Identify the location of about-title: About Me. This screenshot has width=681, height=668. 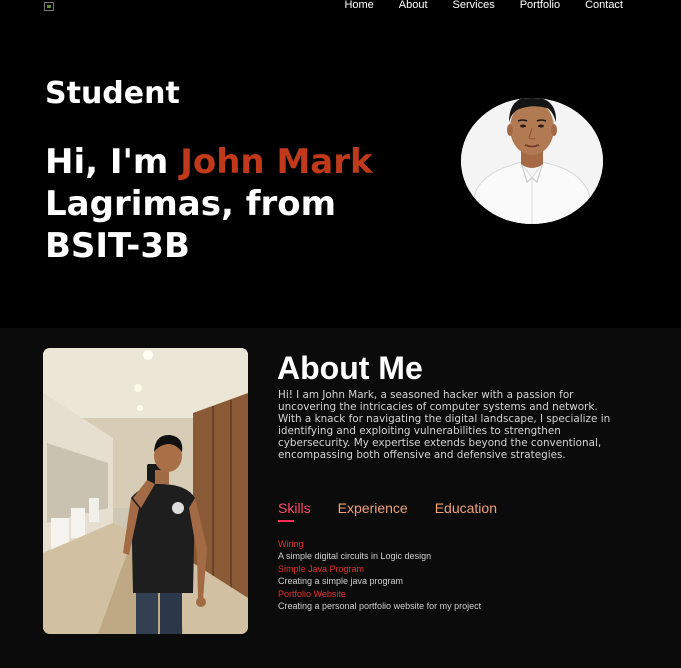
(350, 368).